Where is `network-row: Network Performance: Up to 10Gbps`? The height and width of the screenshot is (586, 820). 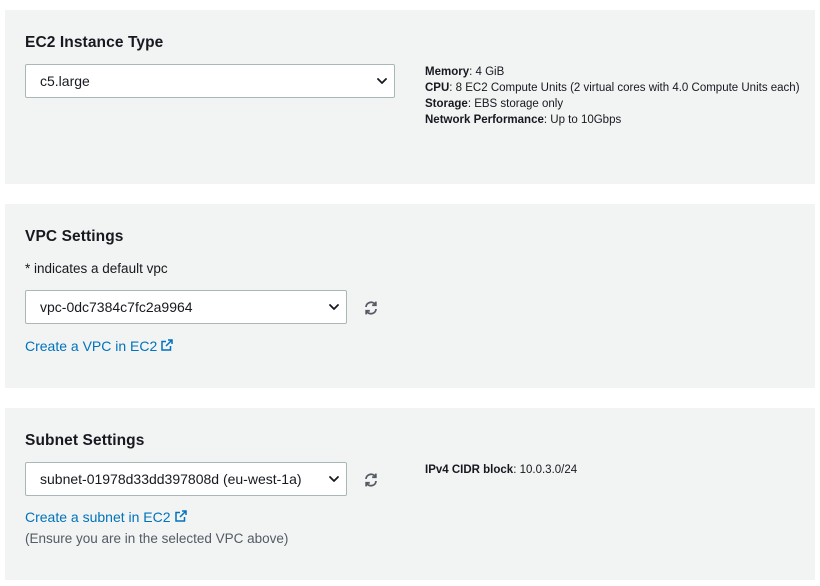
network-row: Network Performance: Up to 10Gbps is located at coordinates (614, 120).